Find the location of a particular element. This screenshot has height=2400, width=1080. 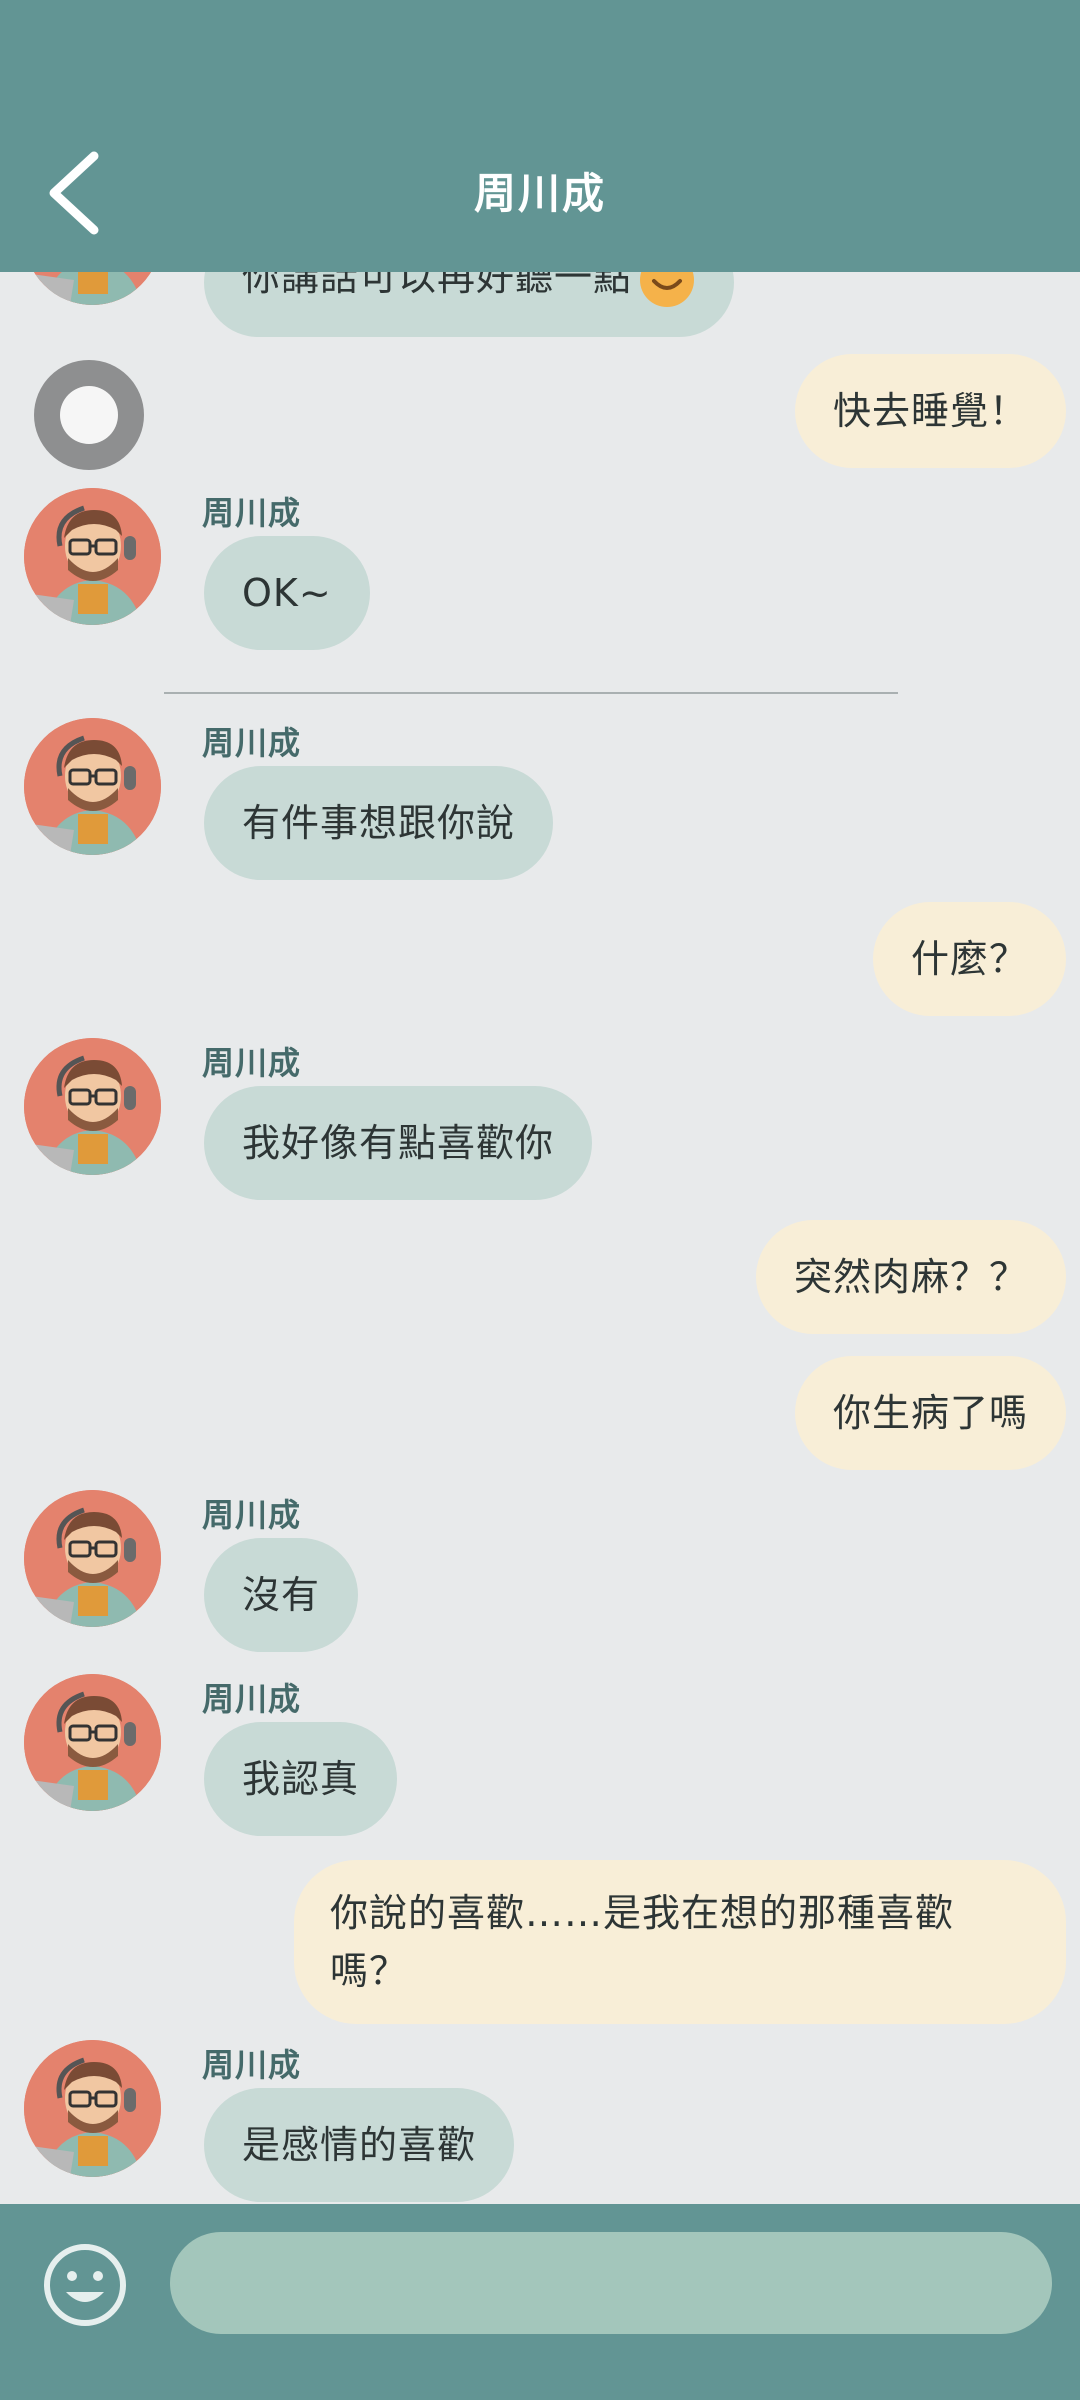

message-text: 有件事想跟你說 is located at coordinates (379, 823).